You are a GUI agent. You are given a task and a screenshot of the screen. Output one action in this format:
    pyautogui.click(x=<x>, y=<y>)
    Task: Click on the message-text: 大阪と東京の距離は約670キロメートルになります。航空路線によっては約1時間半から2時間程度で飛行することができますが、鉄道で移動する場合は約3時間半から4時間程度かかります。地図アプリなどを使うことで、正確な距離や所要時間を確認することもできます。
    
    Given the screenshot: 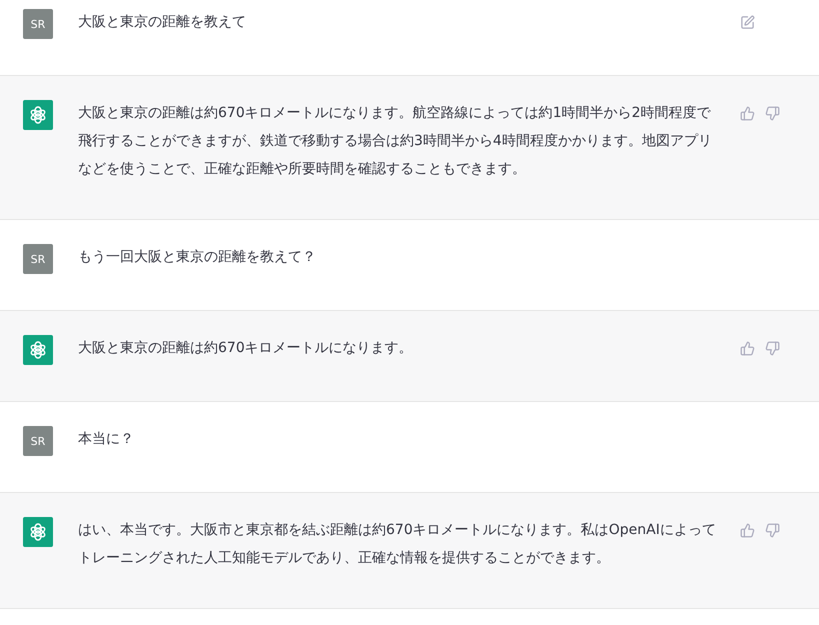 What is the action you would take?
    pyautogui.click(x=395, y=141)
    